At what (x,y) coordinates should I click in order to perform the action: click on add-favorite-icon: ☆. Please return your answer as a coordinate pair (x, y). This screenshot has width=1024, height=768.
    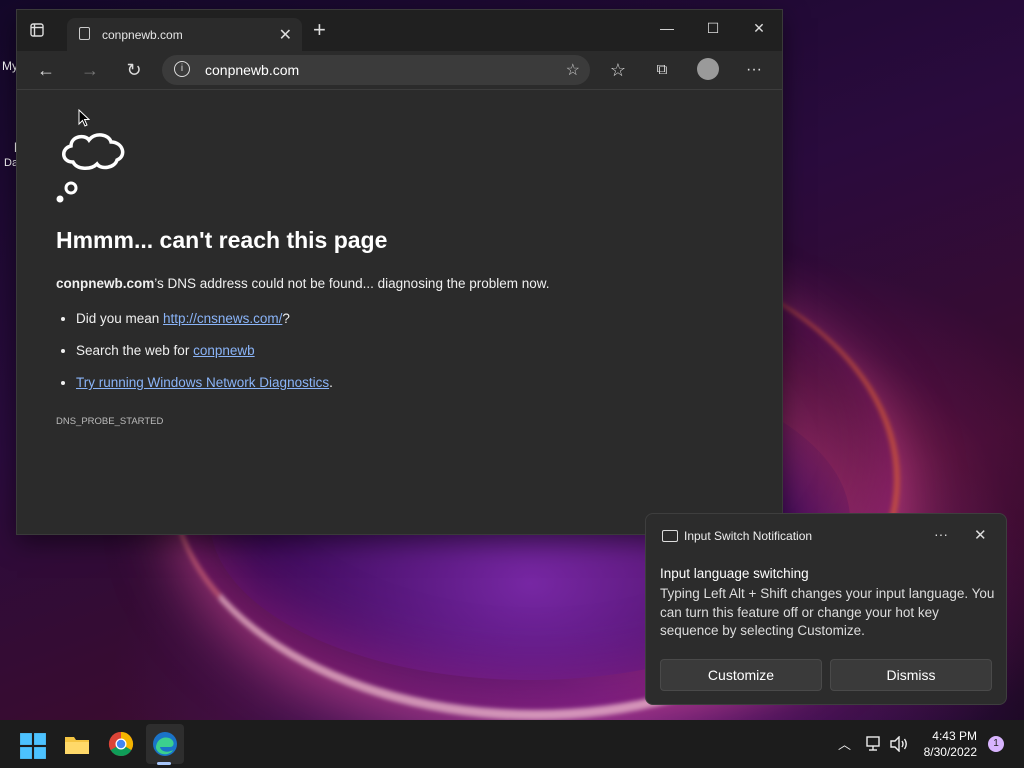
    Looking at the image, I should click on (573, 70).